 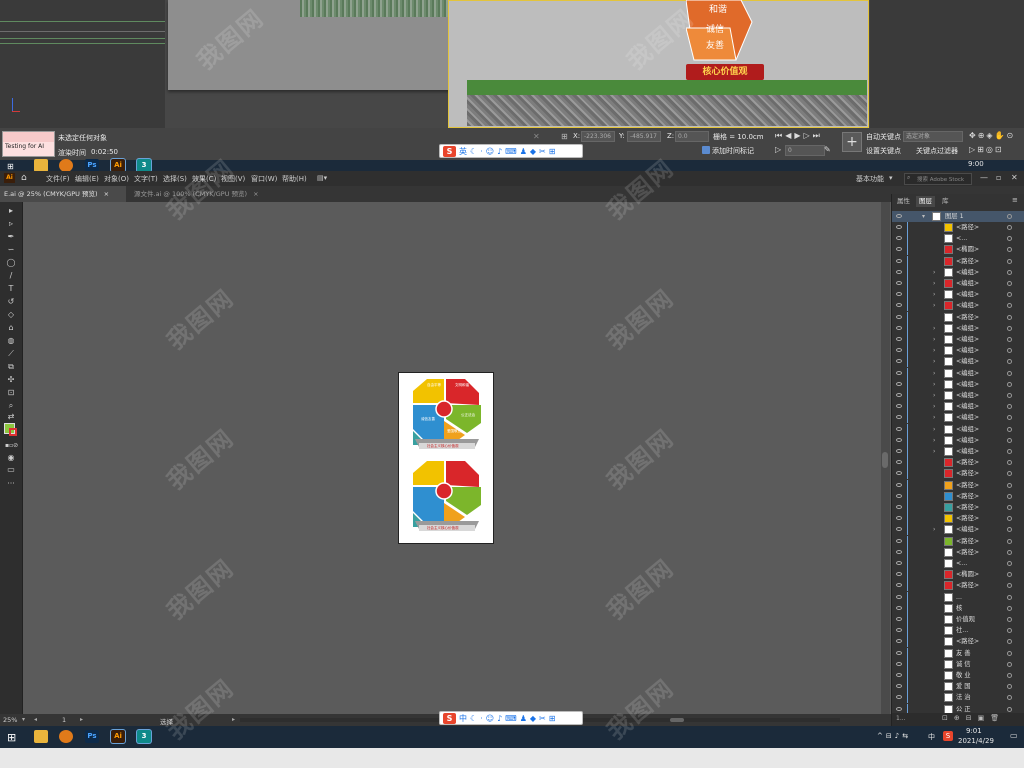 What do you see at coordinates (11, 484) in the screenshot?
I see `edit-toolbar-icon: ···` at bounding box center [11, 484].